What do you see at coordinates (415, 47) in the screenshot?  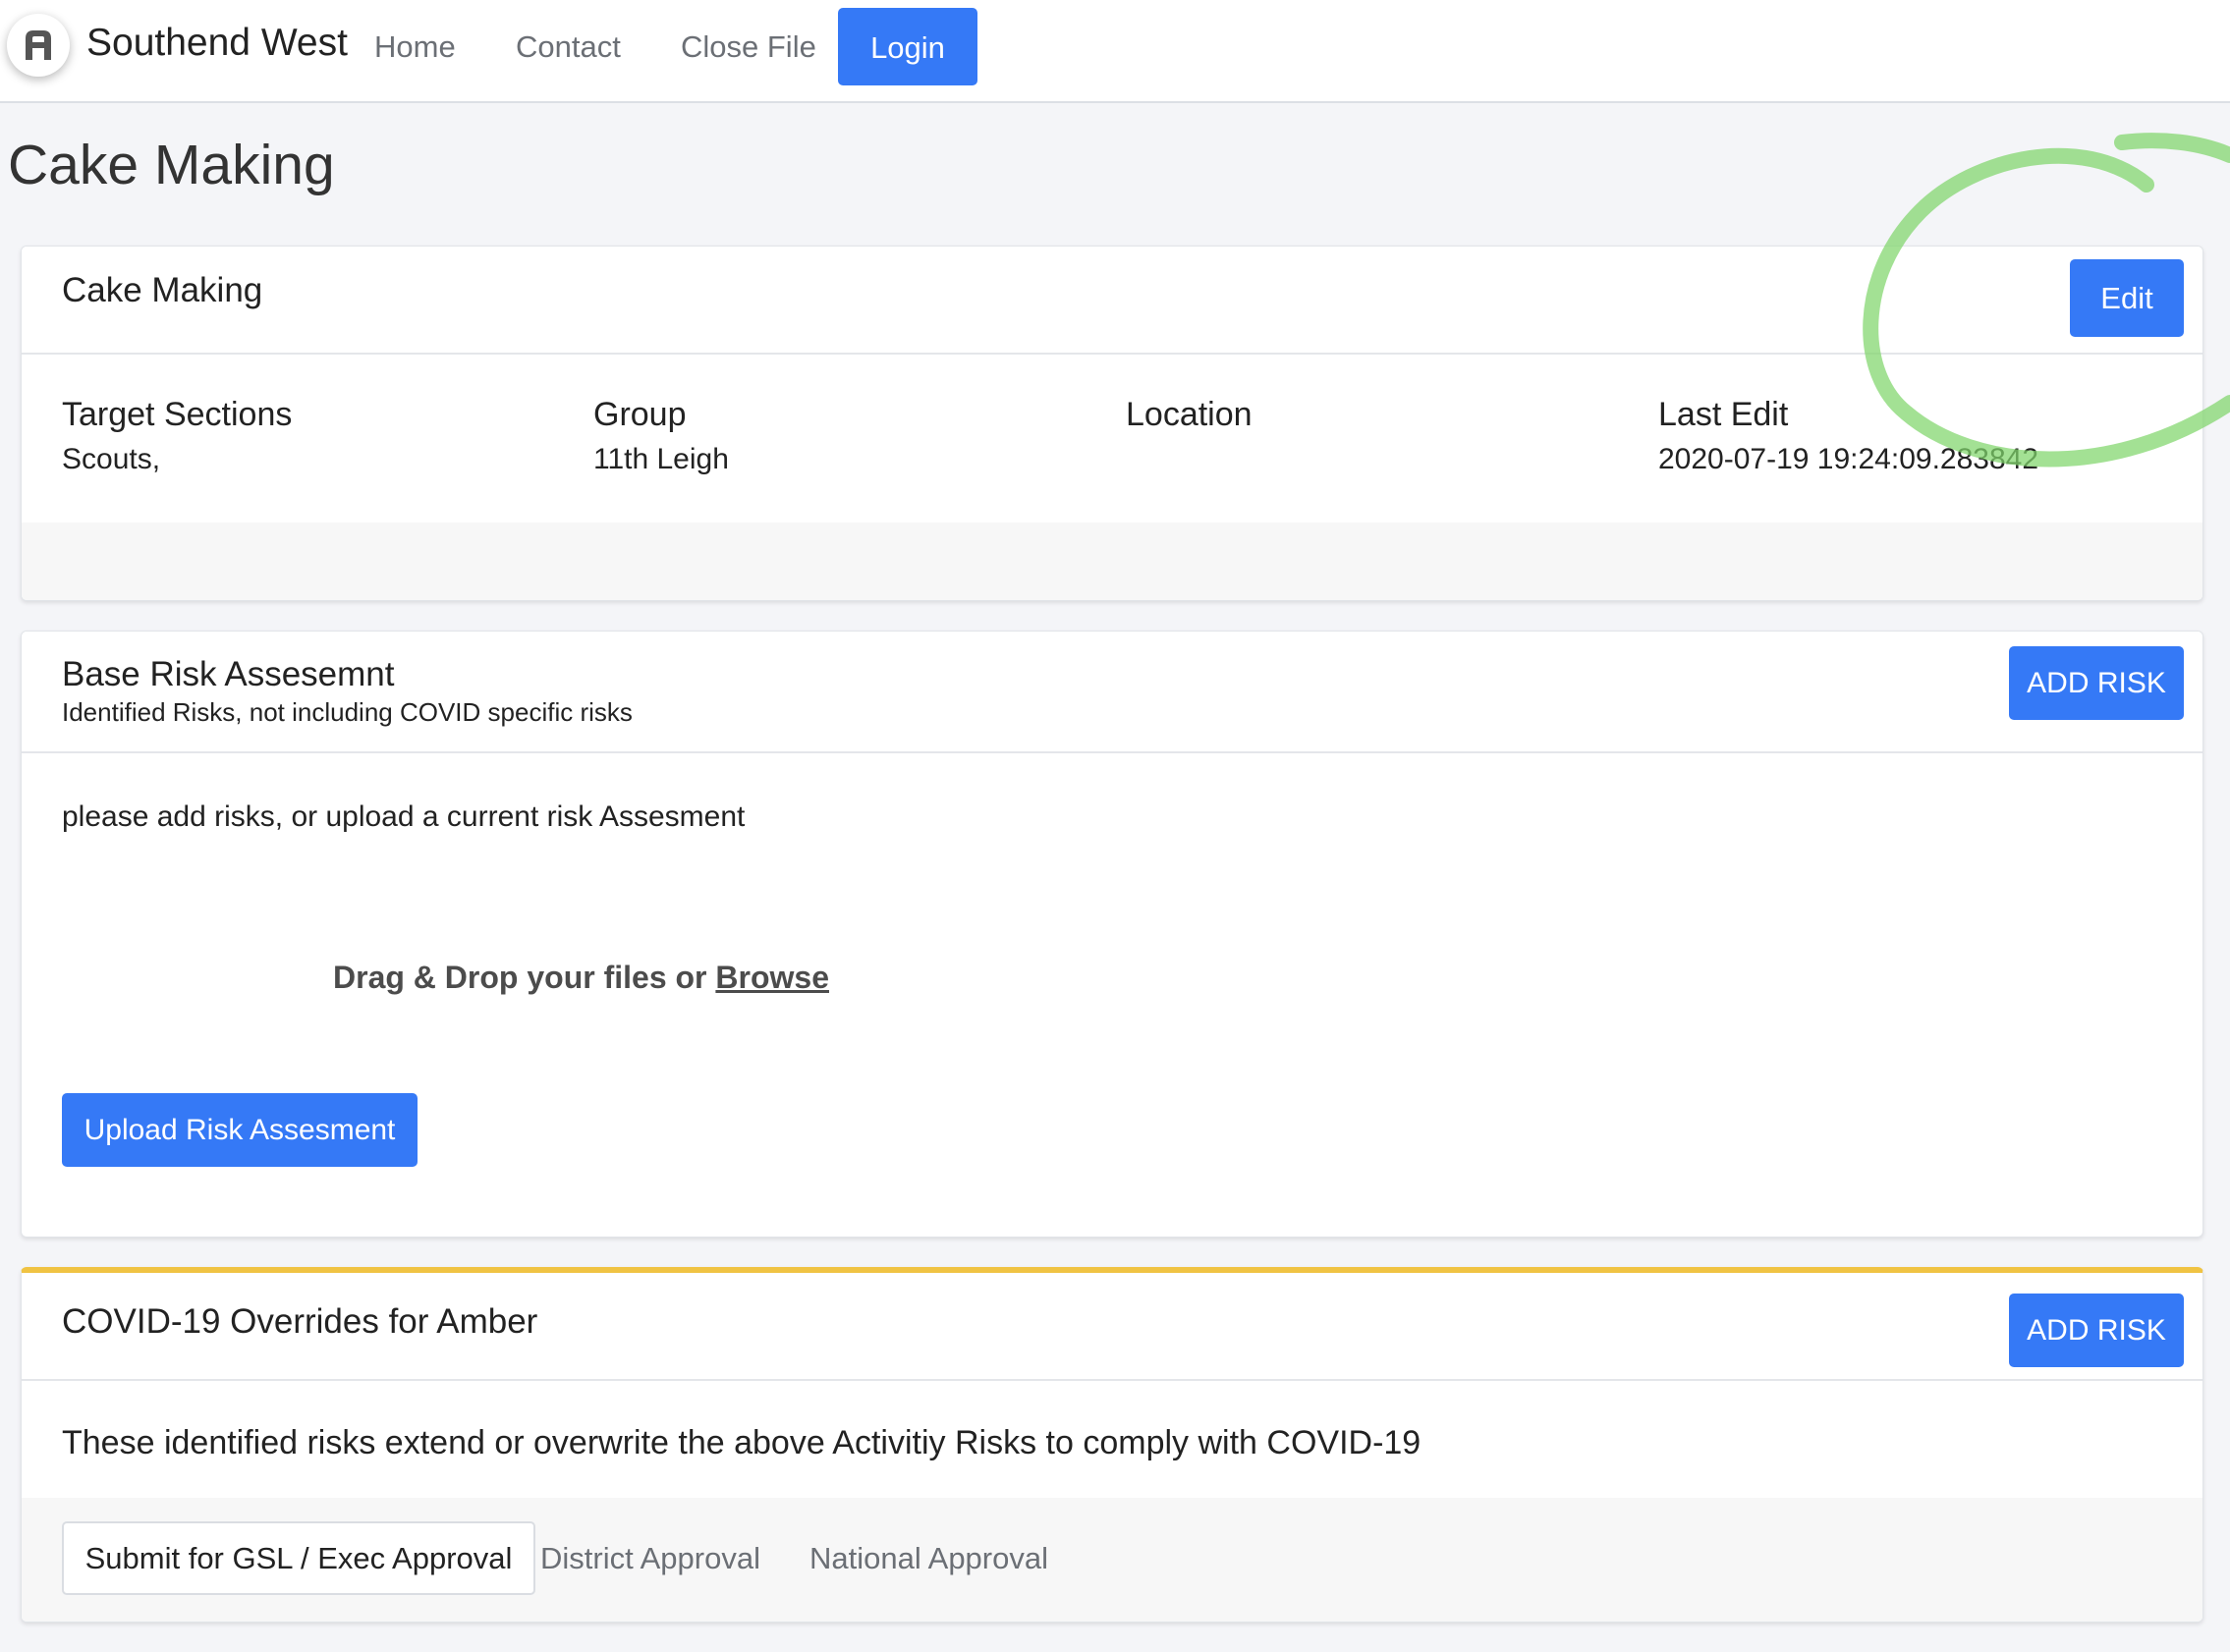 I see `nav-link-home: Home` at bounding box center [415, 47].